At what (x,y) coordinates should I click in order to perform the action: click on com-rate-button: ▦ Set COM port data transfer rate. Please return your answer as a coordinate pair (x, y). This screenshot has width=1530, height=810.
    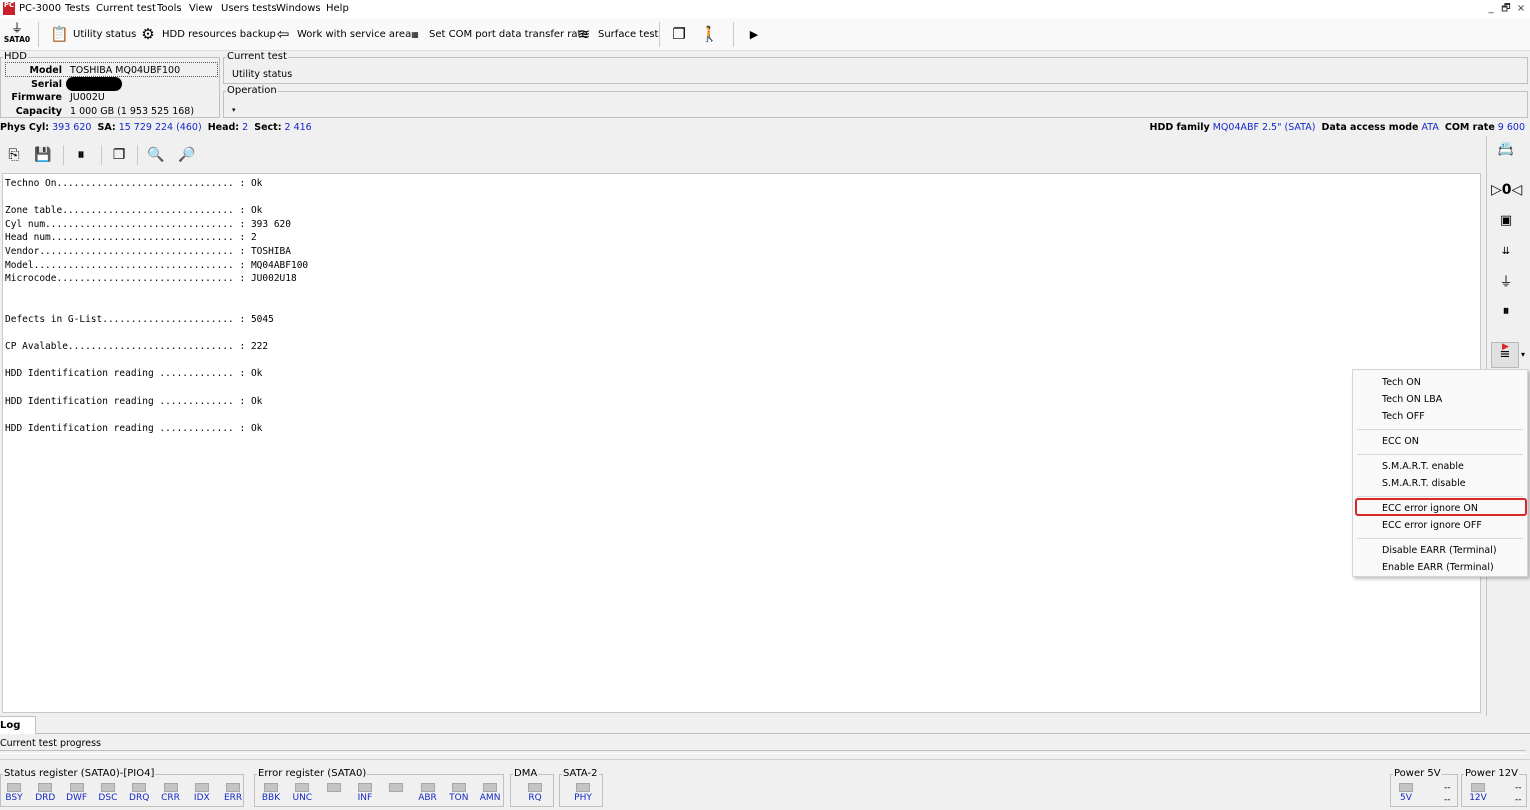
    Looking at the image, I should click on (496, 34).